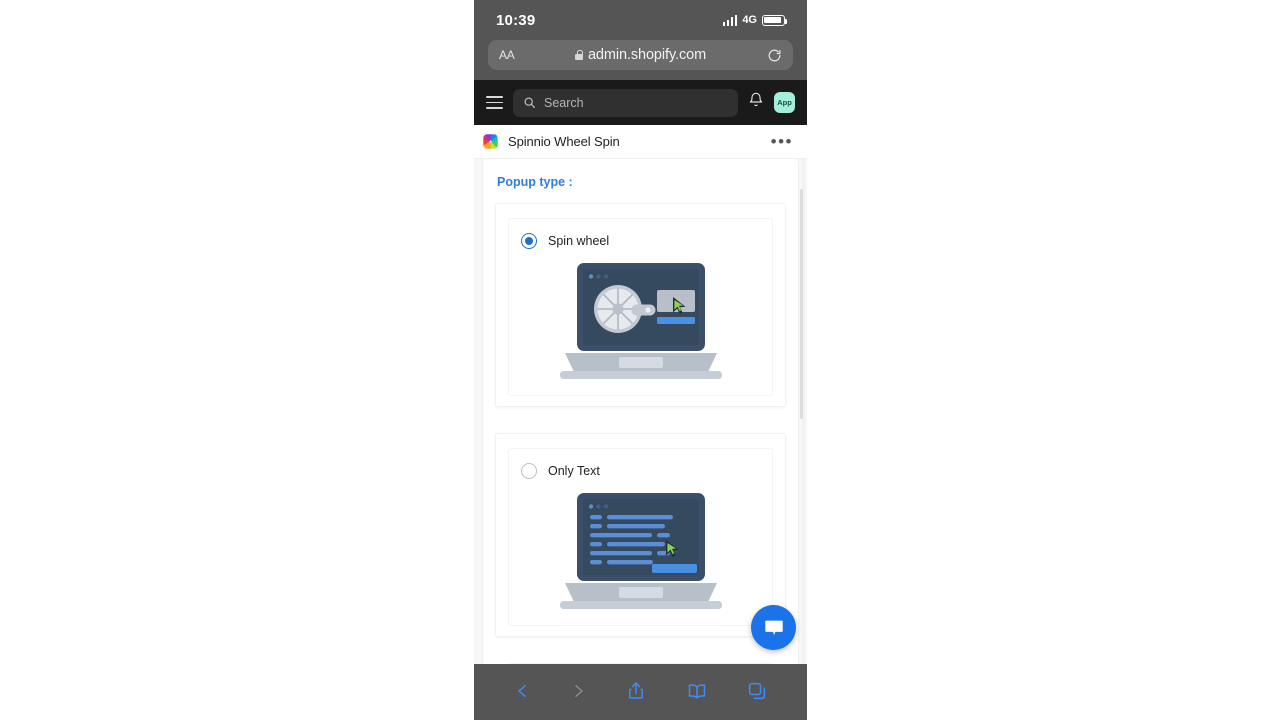  I want to click on address-bar-center: admin.shopify.com, so click(640, 55).